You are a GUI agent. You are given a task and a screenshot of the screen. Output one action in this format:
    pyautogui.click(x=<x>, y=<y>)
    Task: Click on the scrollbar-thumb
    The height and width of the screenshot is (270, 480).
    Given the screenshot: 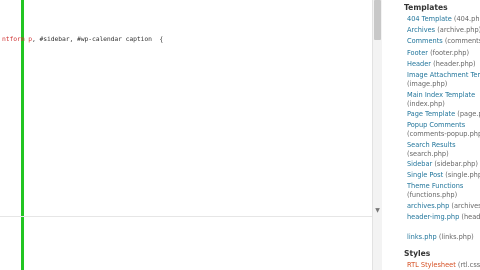 What is the action you would take?
    pyautogui.click(x=377, y=20)
    